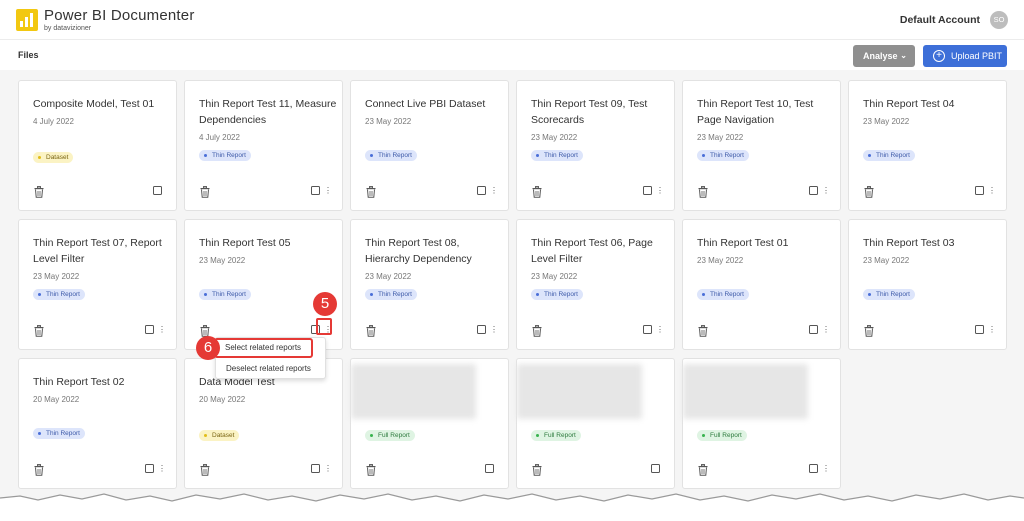 Image resolution: width=1024 pixels, height=521 pixels. I want to click on menu-item-deselect-related: Deselect related reports, so click(271, 369).